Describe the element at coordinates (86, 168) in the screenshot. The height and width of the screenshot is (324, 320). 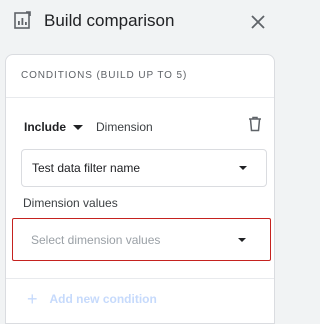
I see `dimension-select-value: Test data filter name` at that location.